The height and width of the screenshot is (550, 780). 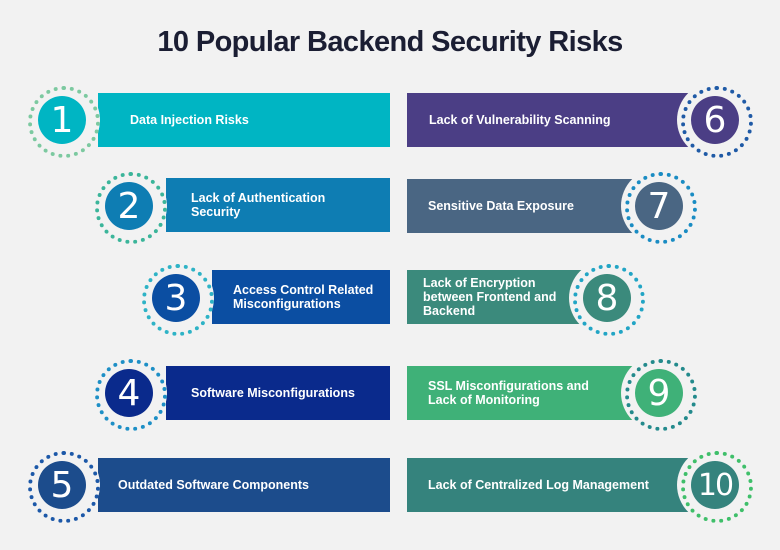 I want to click on risk-label: Outdated Software Components, so click(x=213, y=485).